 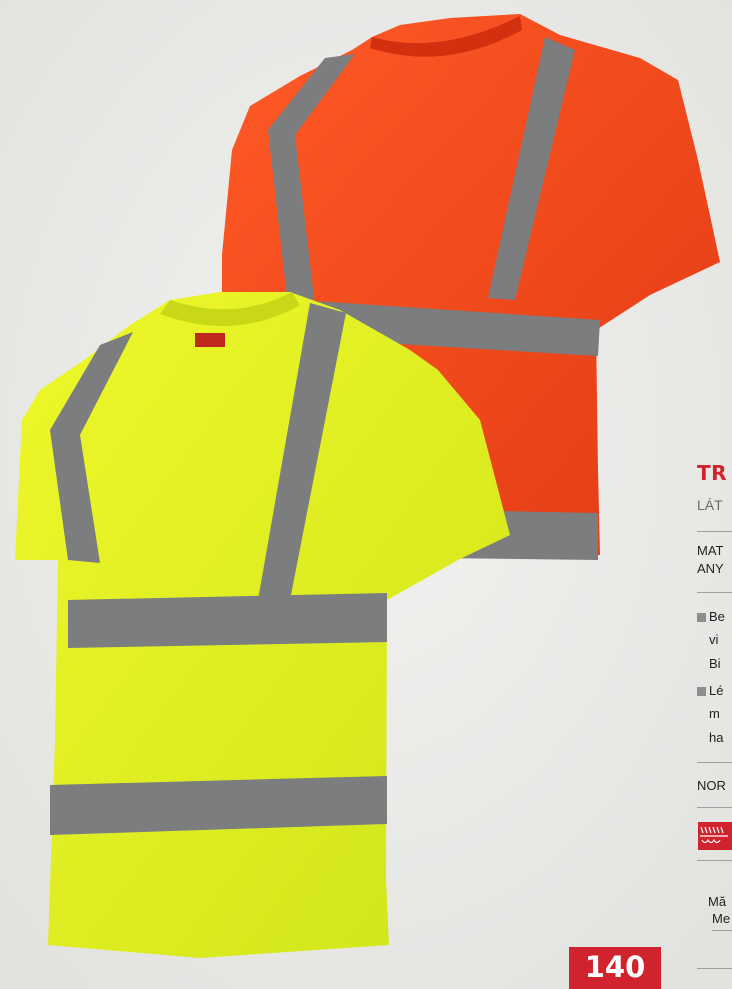 I want to click on size-label: Mă, so click(x=717, y=901).